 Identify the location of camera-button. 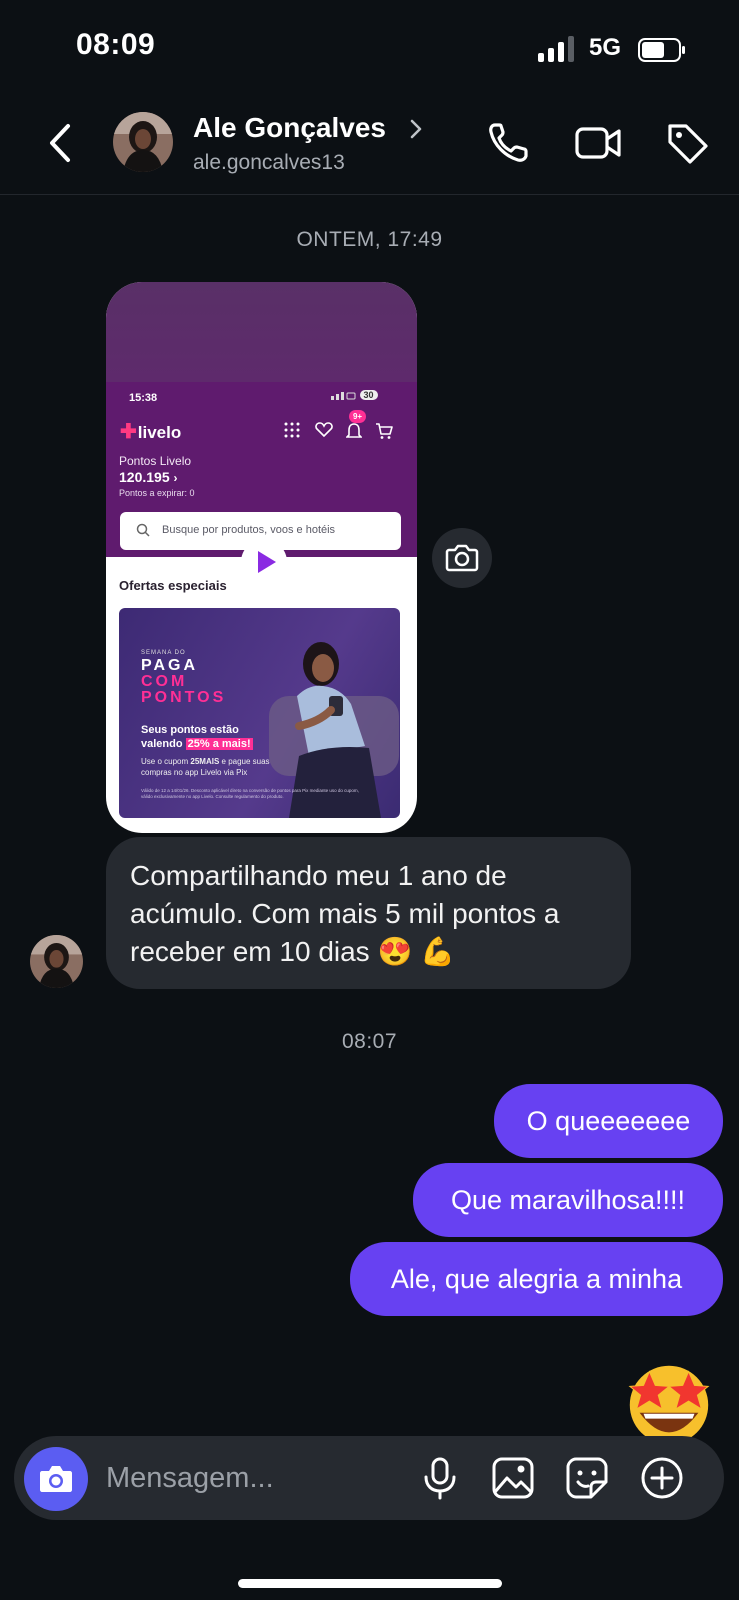
(56, 1479).